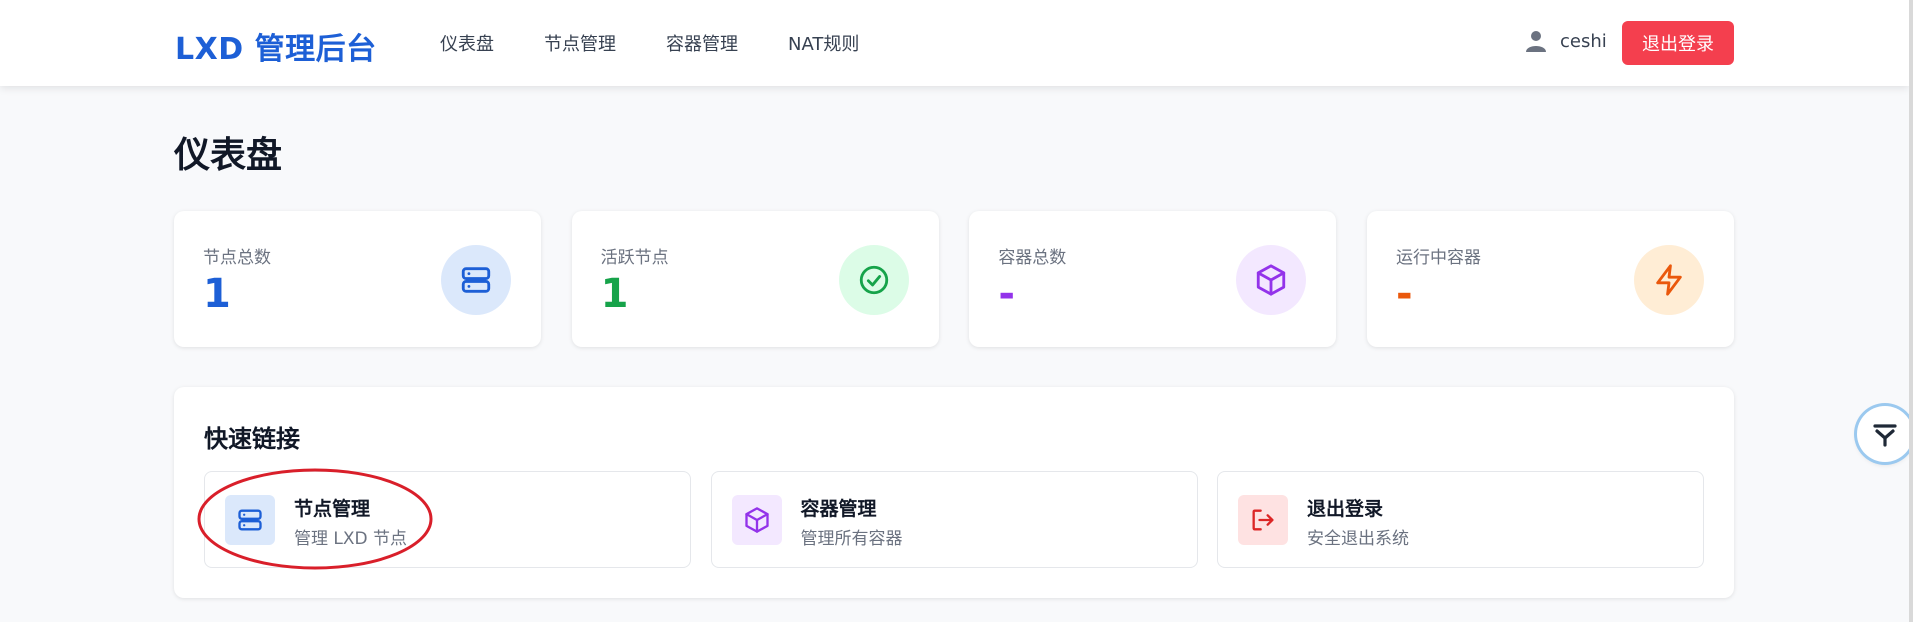  Describe the element at coordinates (351, 539) in the screenshot. I see `quick-link-desc: 管理 LXD 节点` at that location.